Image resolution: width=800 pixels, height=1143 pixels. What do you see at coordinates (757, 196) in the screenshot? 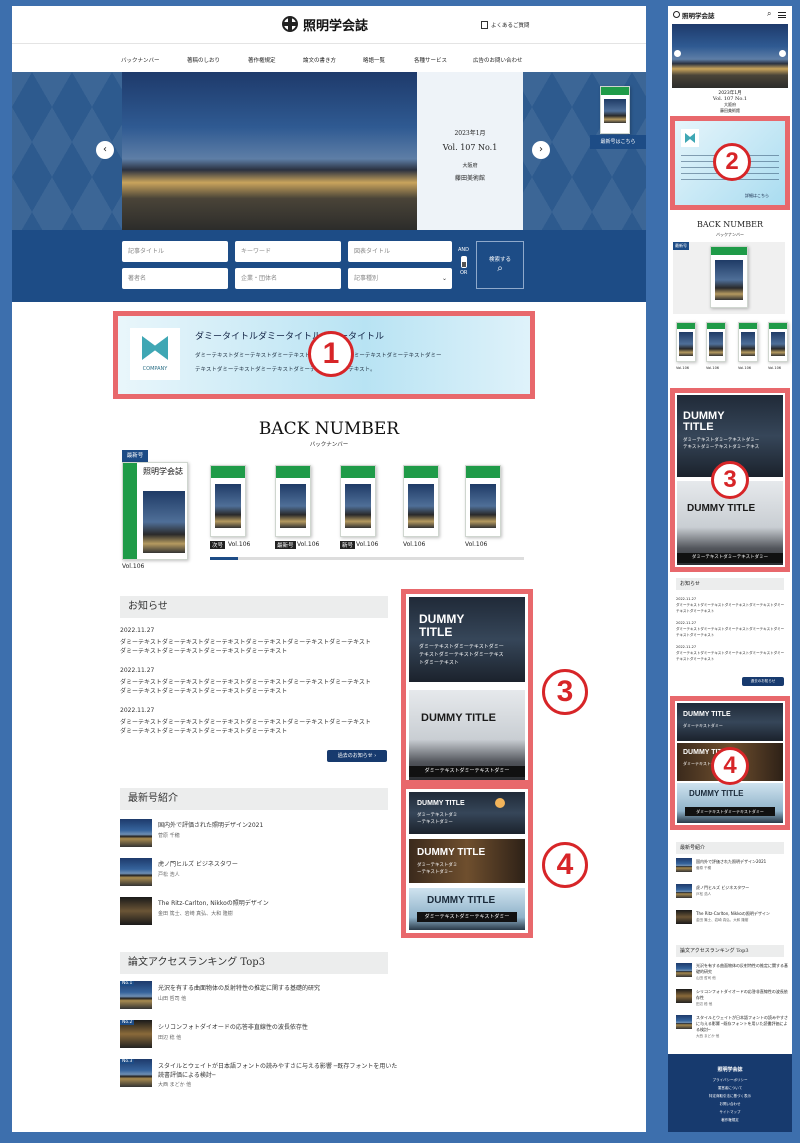
I see `mobile-banner-more: 詳細はこちら` at bounding box center [757, 196].